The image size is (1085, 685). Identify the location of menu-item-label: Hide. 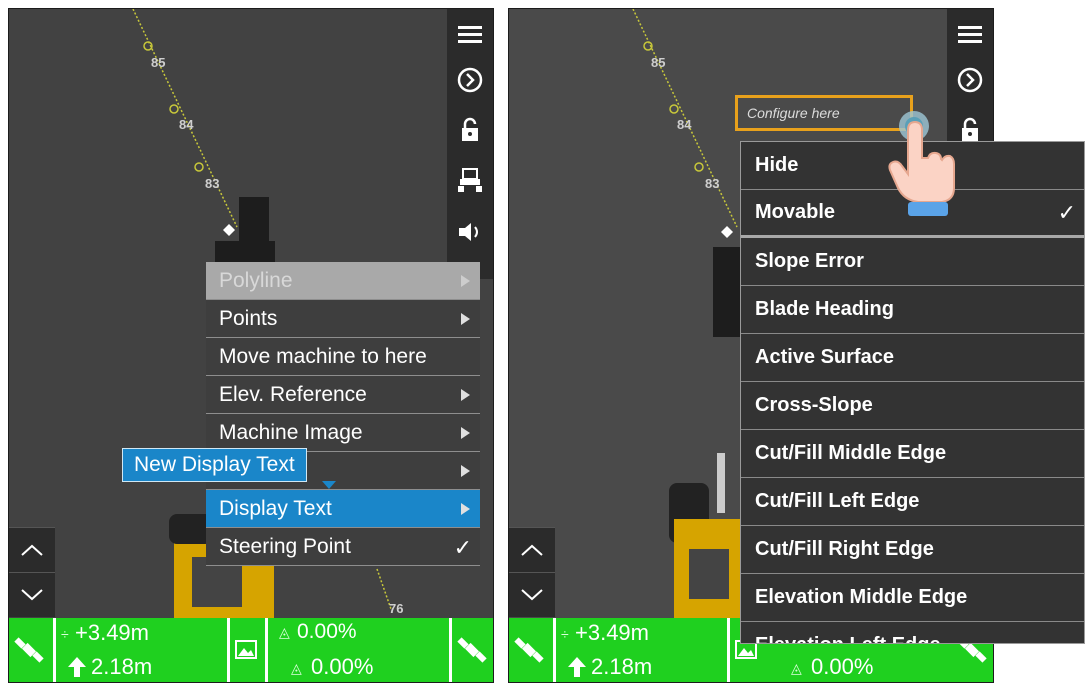
(777, 165).